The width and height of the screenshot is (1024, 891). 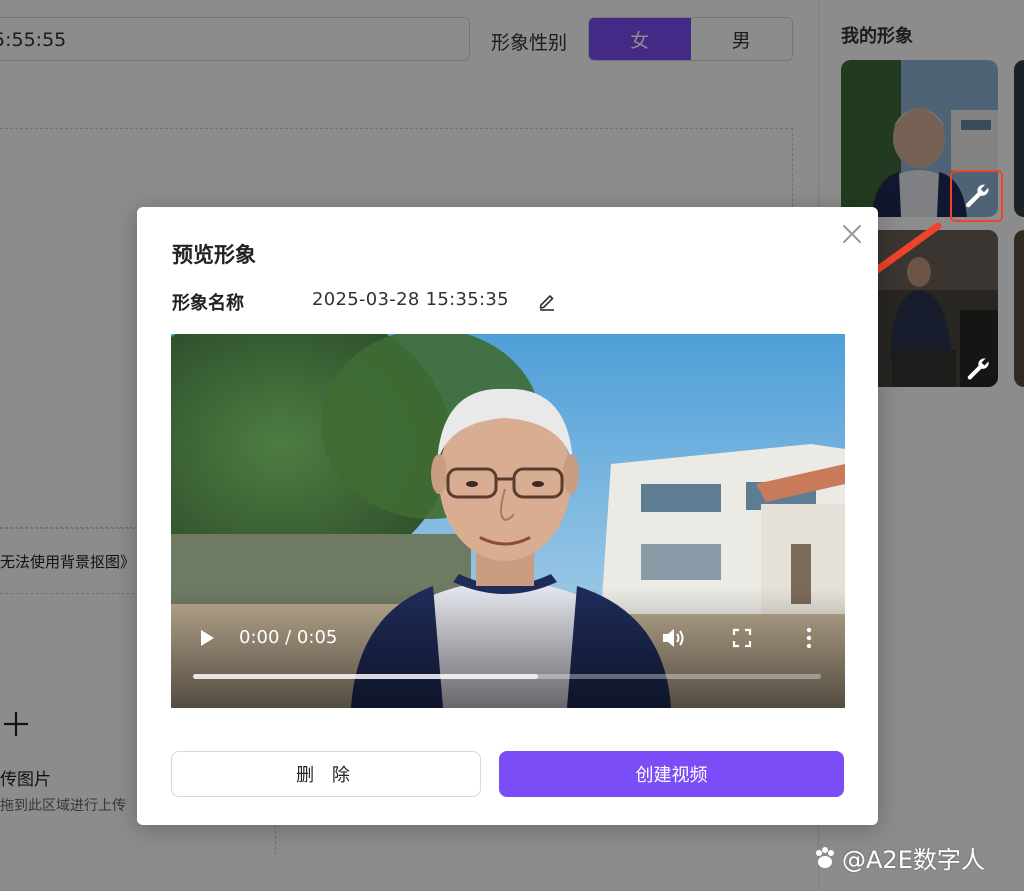 What do you see at coordinates (674, 638) in the screenshot?
I see `volume-icon` at bounding box center [674, 638].